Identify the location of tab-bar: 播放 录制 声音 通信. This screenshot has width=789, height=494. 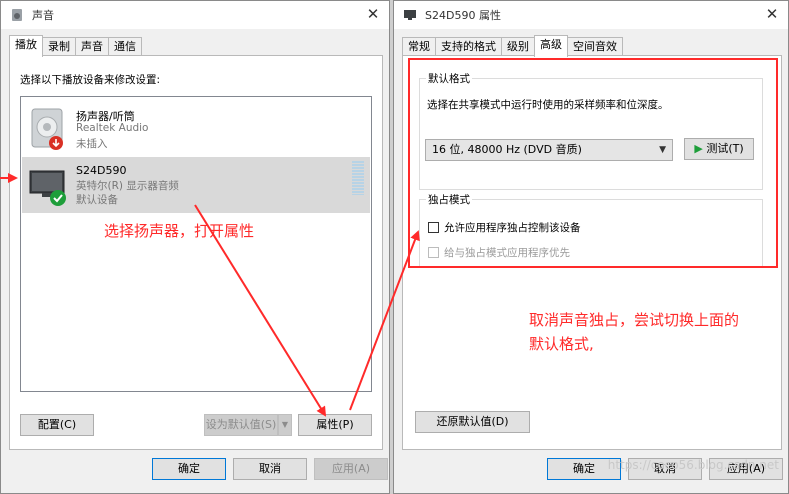
(75, 46).